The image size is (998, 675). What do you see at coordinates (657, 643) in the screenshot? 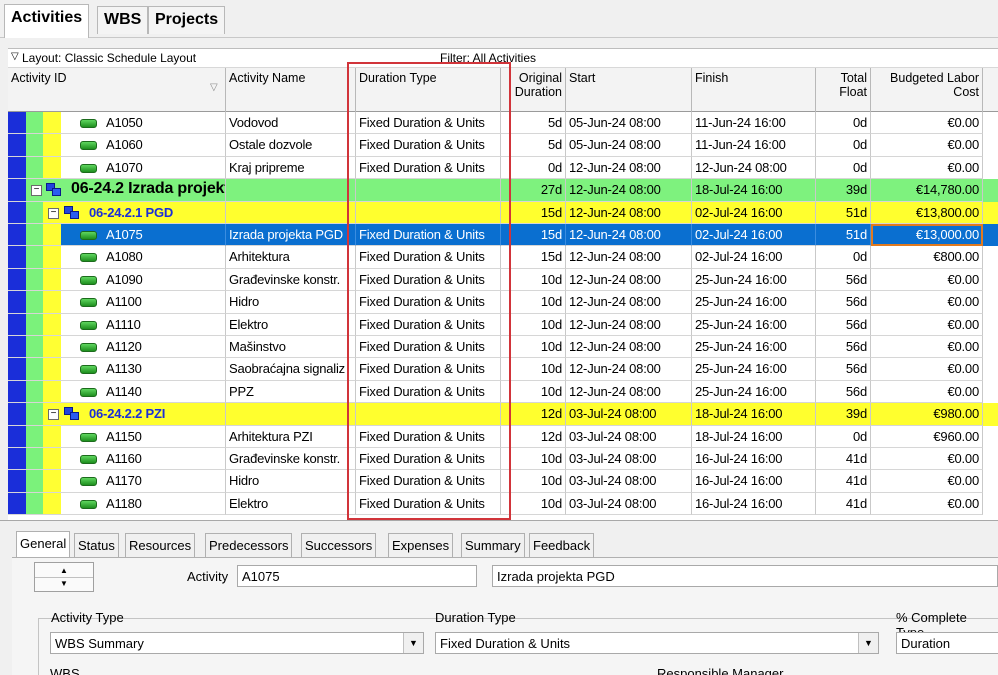
I see `duration-type-select: Fixed Duration & Units ▼` at bounding box center [657, 643].